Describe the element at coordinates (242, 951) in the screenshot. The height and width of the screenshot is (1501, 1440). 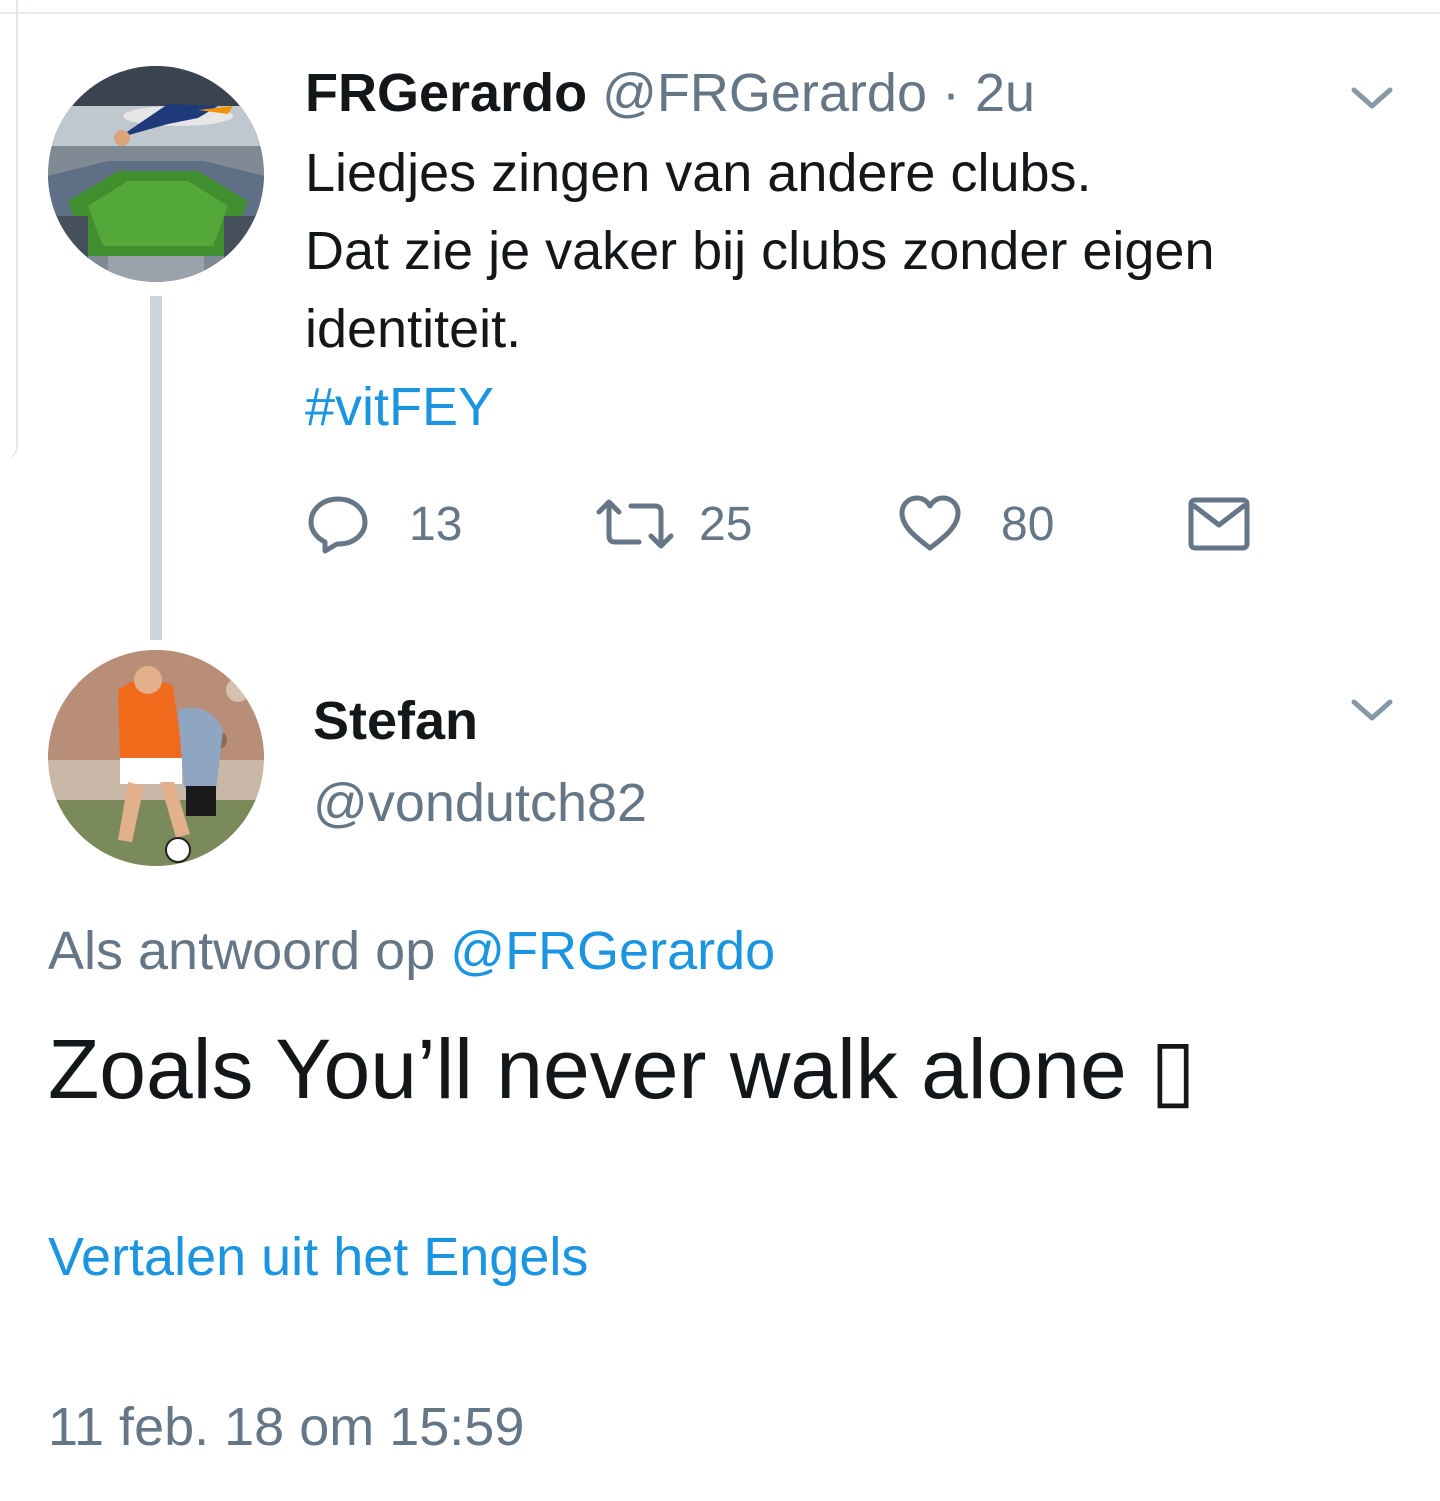
I see `reply-to-label: Als antwoord op` at that location.